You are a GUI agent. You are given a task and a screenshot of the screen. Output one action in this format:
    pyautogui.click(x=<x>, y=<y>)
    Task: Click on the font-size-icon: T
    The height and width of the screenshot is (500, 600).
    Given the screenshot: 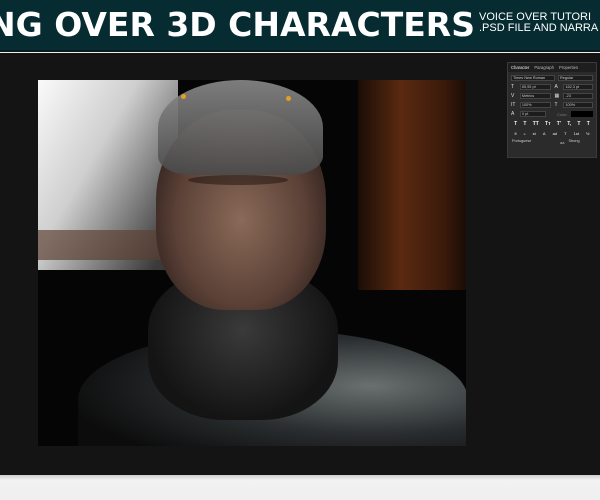 What is the action you would take?
    pyautogui.click(x=513, y=87)
    